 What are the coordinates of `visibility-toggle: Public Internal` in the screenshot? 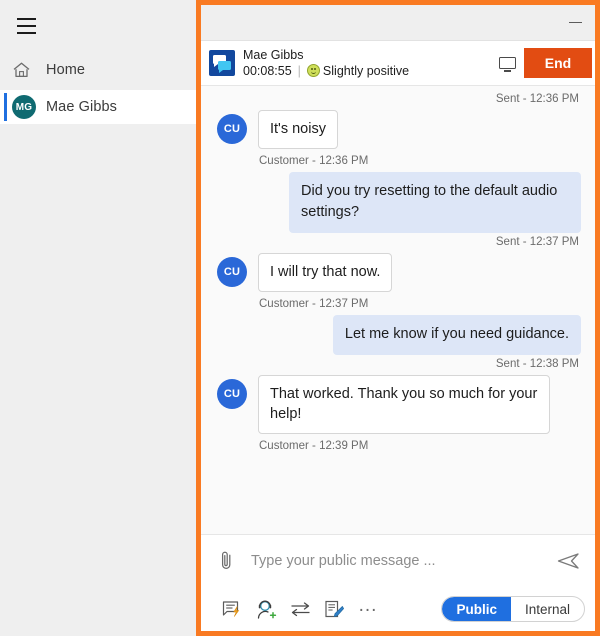 It's located at (513, 609).